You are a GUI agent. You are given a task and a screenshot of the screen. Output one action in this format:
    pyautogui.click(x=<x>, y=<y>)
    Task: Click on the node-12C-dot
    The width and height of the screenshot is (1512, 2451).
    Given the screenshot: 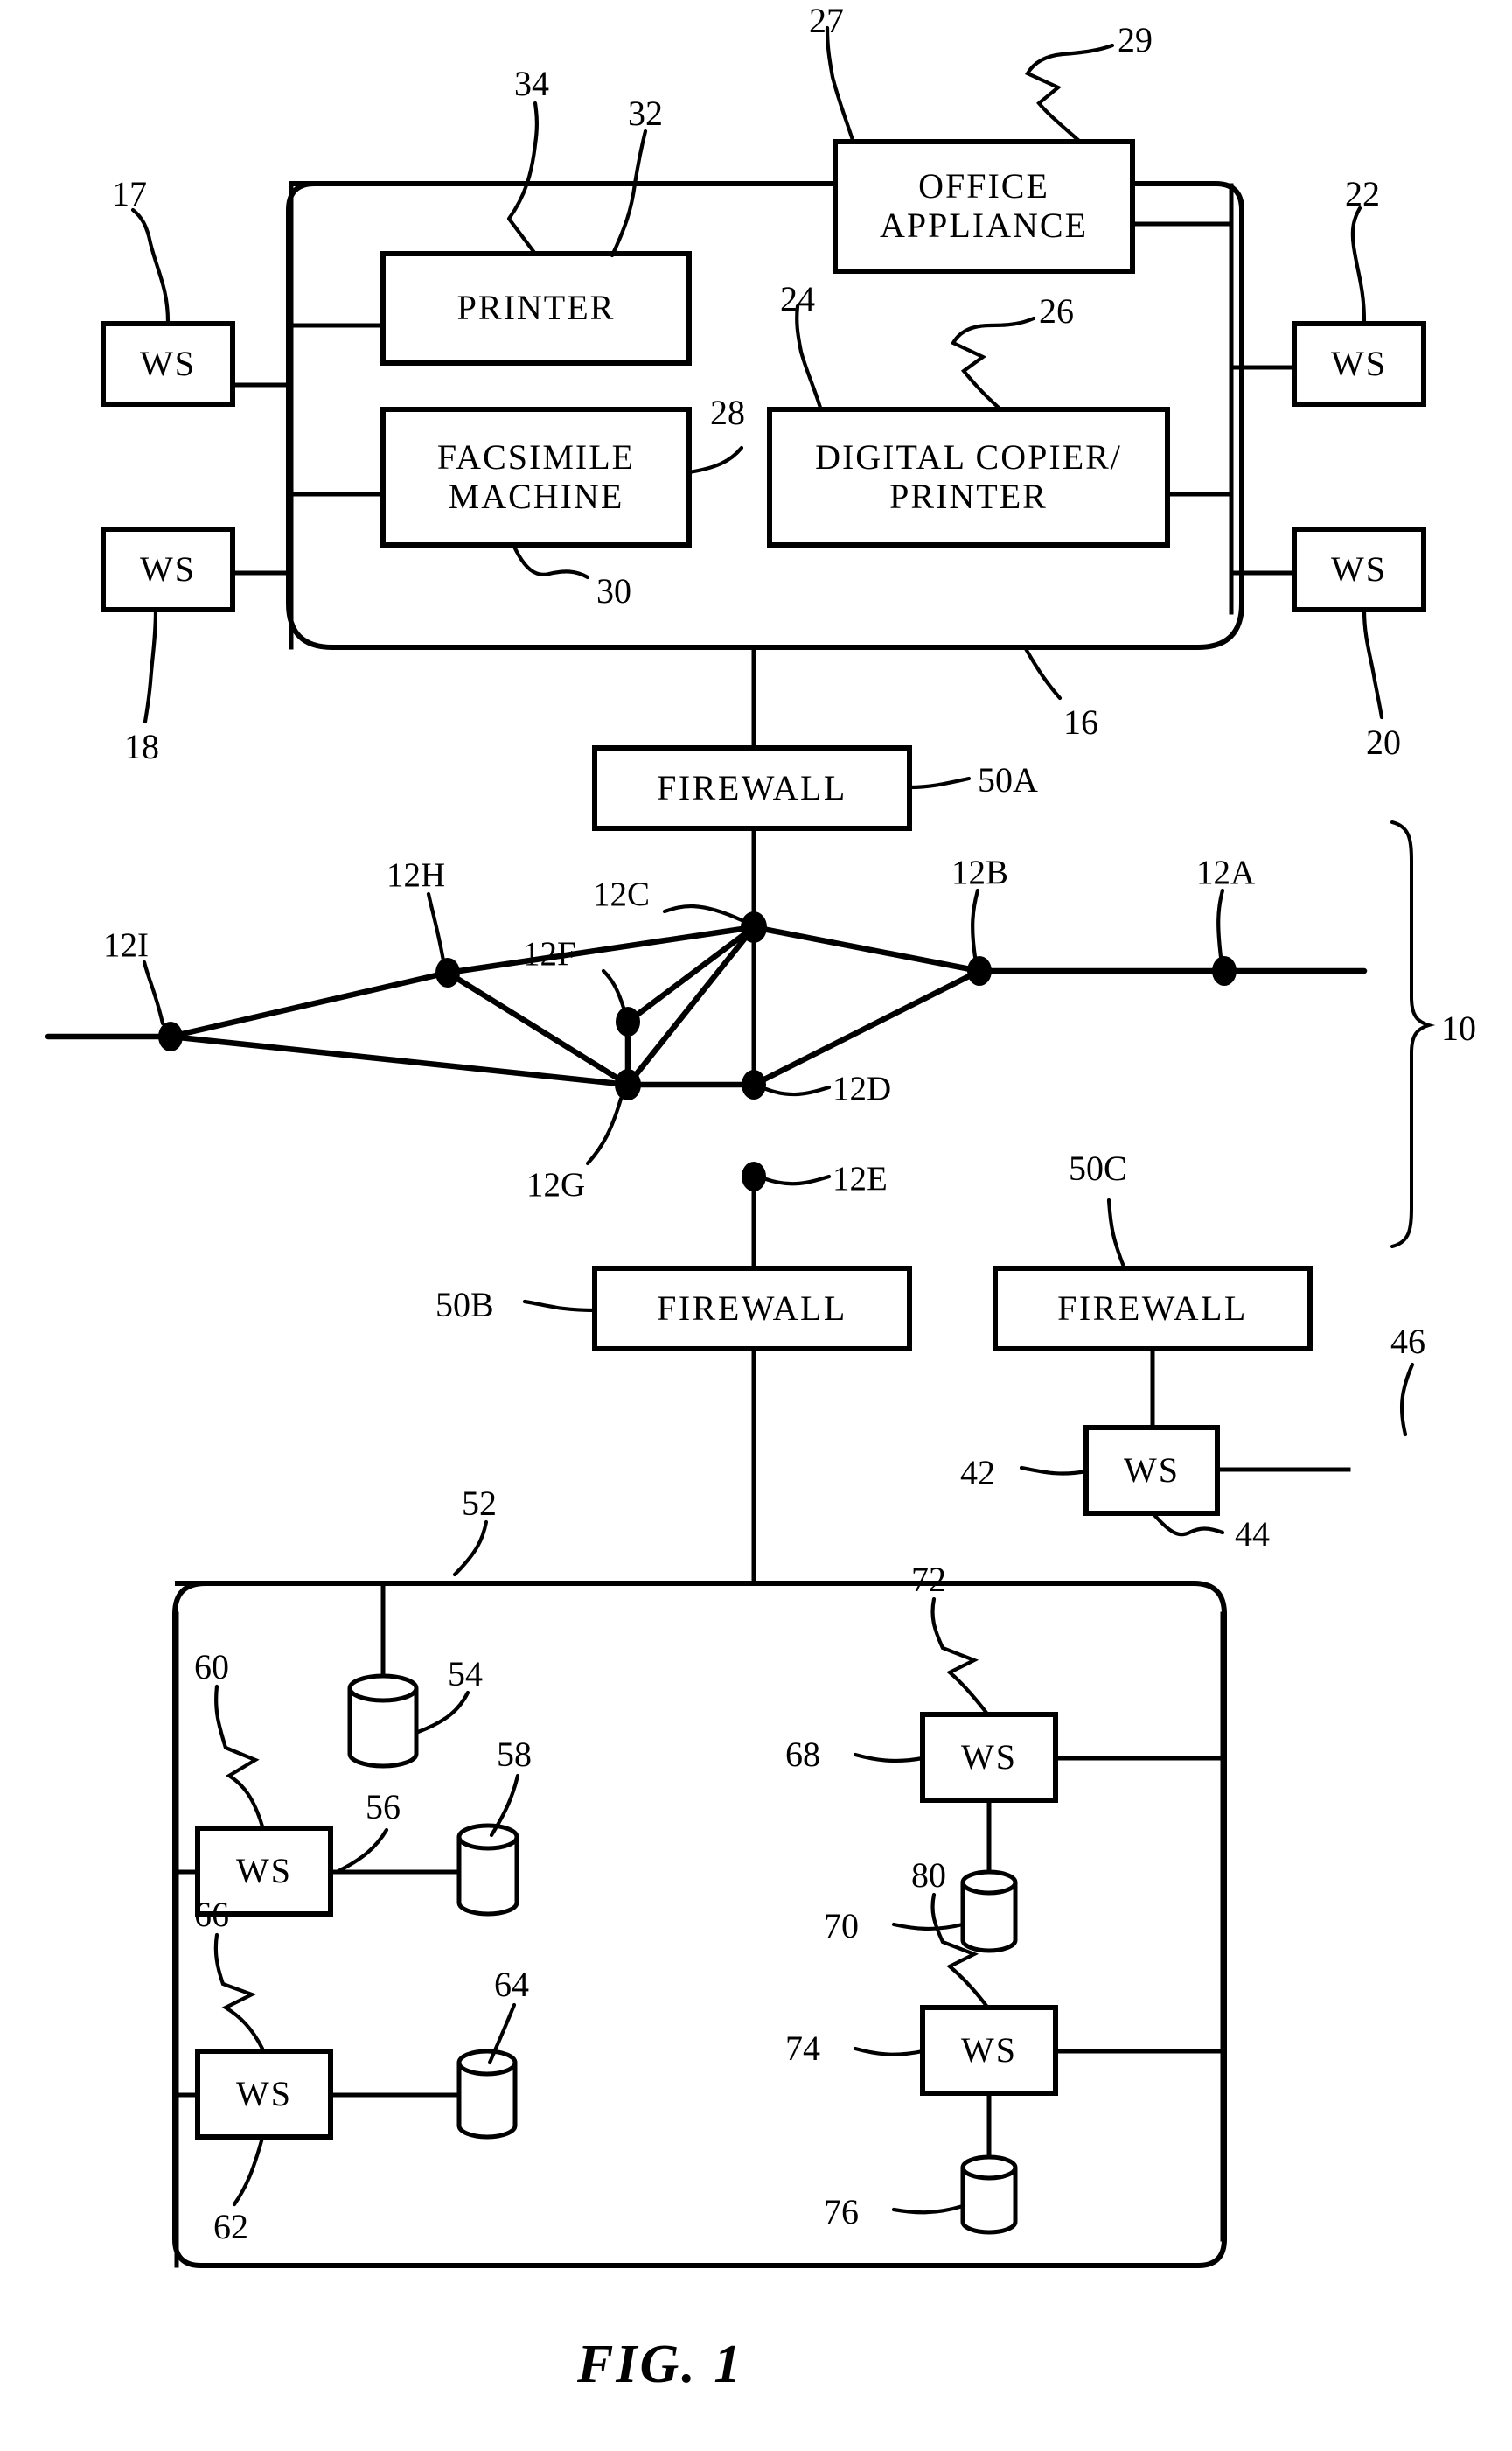 What is the action you would take?
    pyautogui.click(x=754, y=927)
    